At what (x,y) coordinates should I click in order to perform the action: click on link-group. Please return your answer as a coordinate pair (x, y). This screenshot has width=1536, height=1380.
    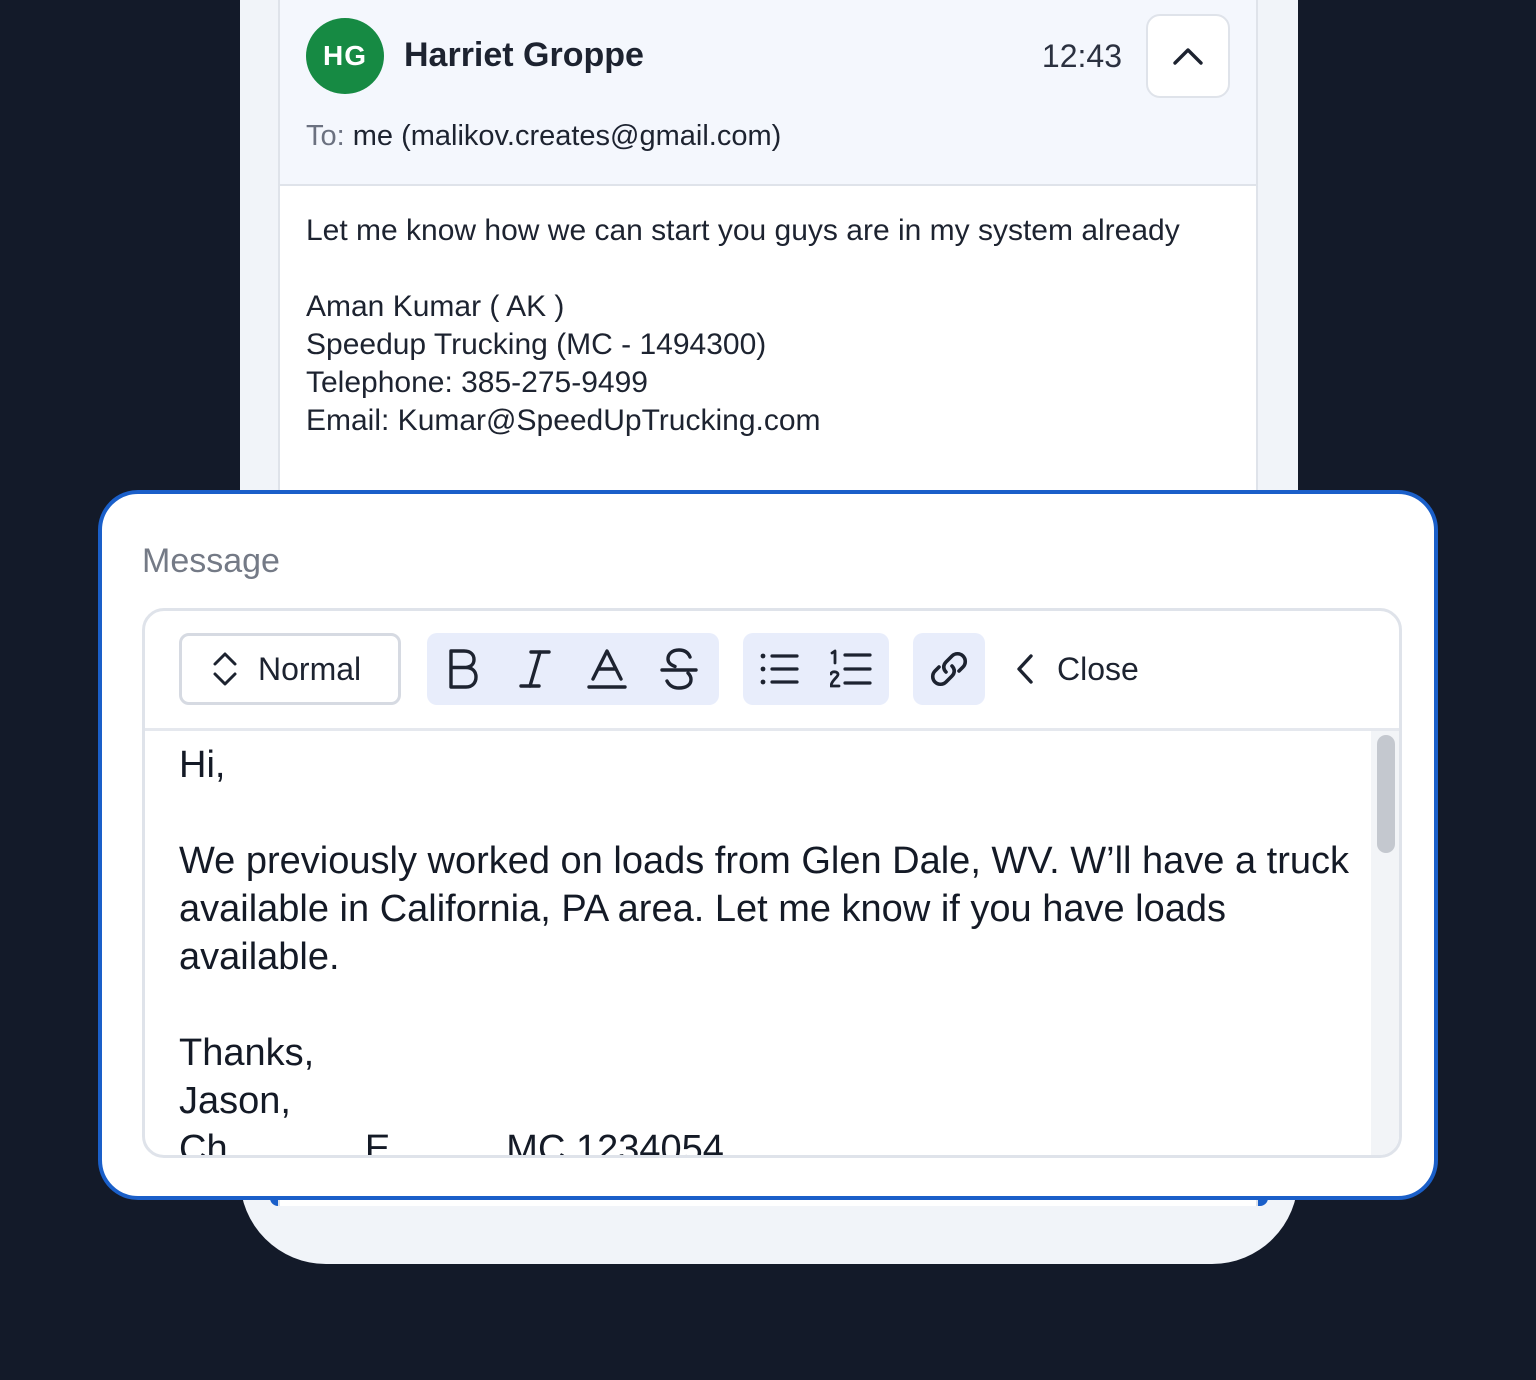
    Looking at the image, I should click on (949, 669).